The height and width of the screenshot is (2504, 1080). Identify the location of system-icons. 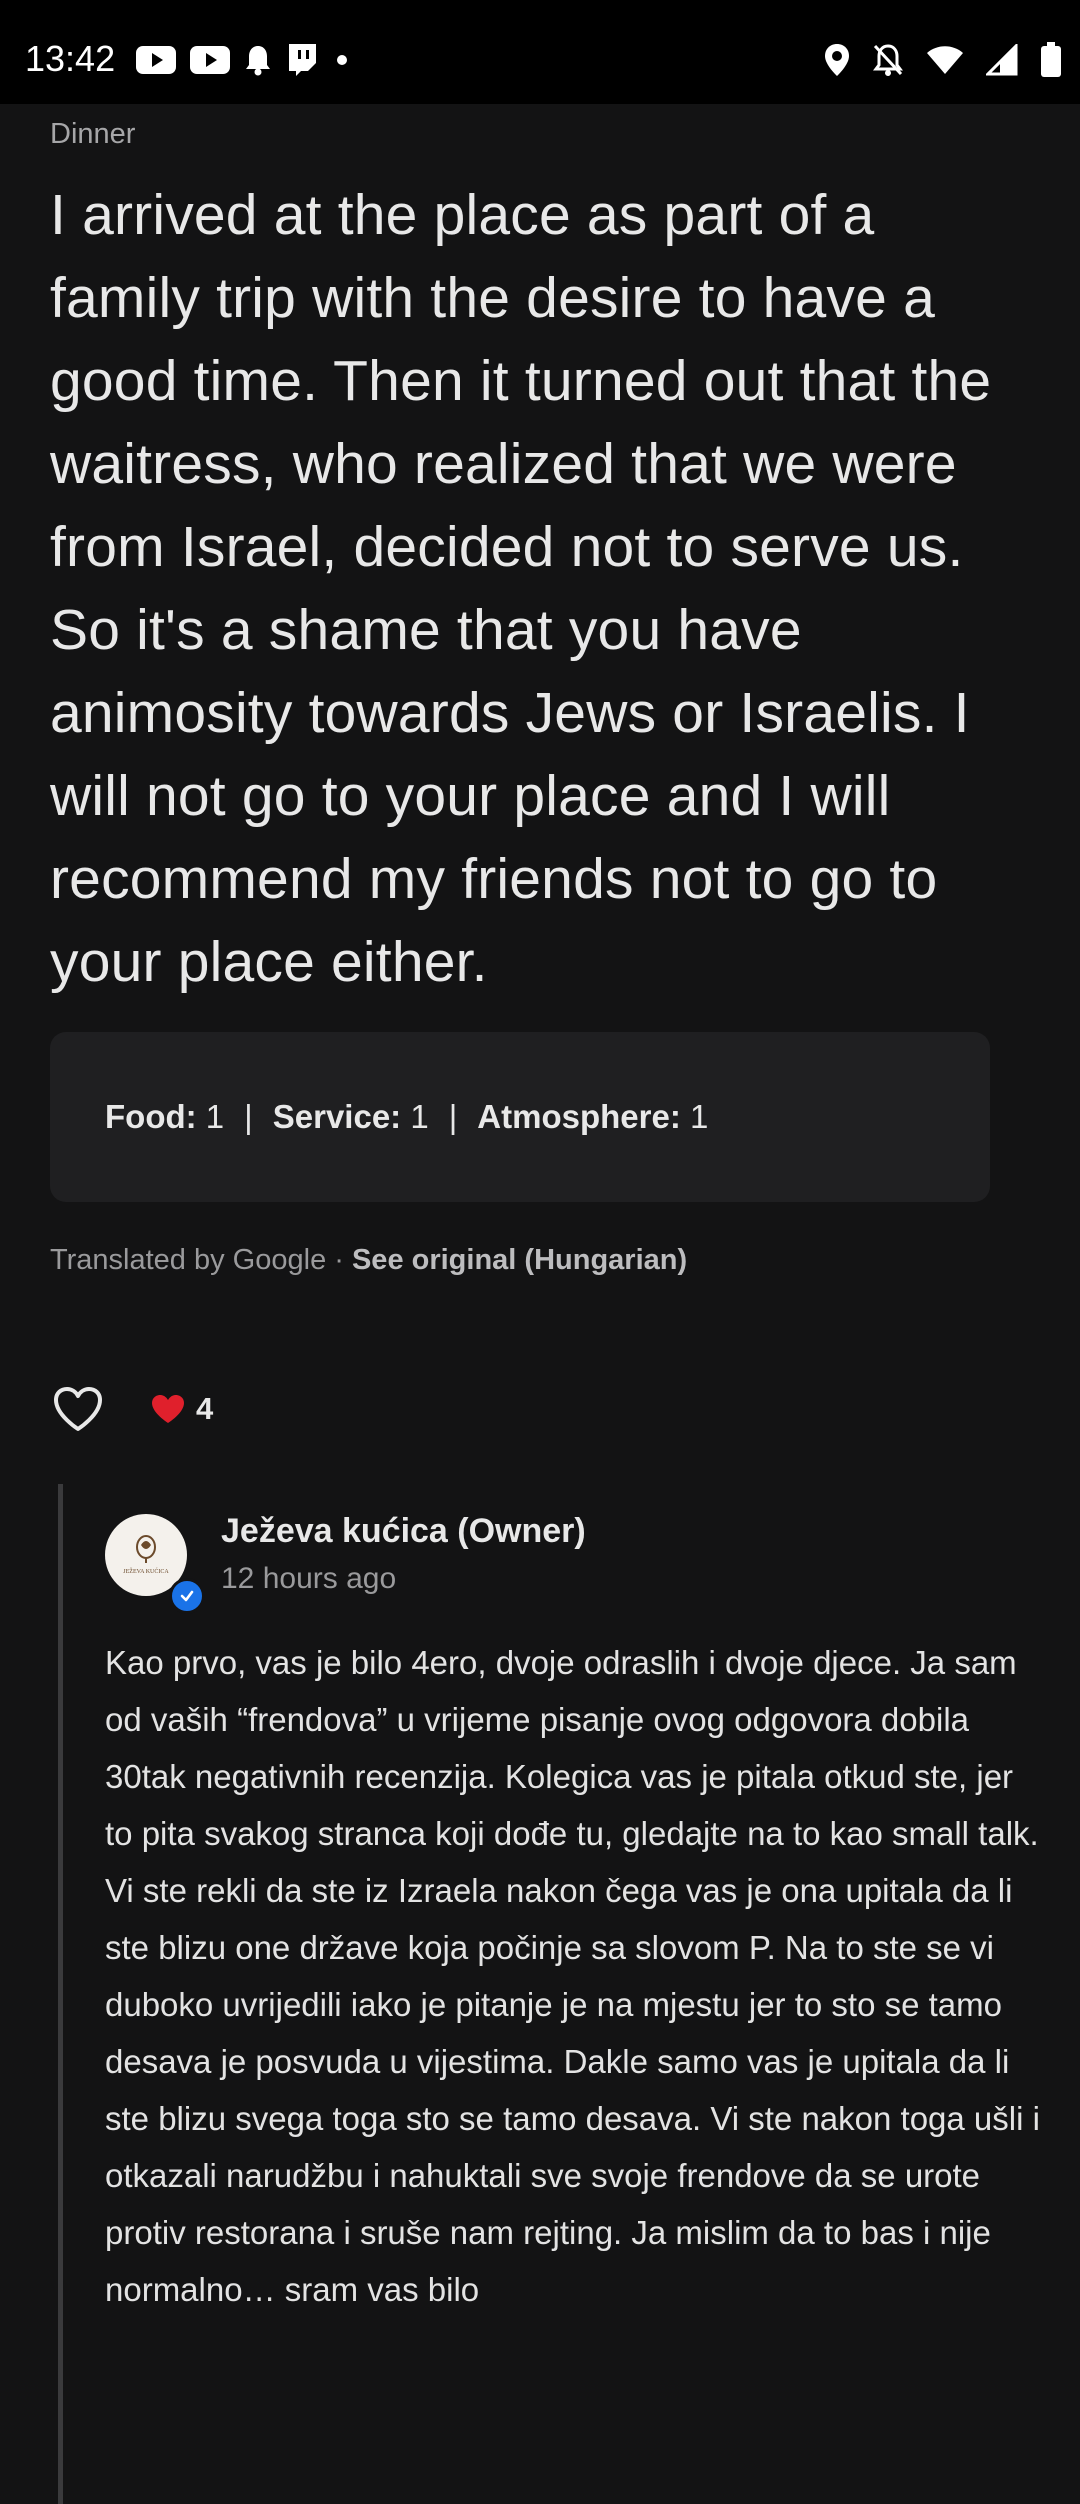
(943, 60).